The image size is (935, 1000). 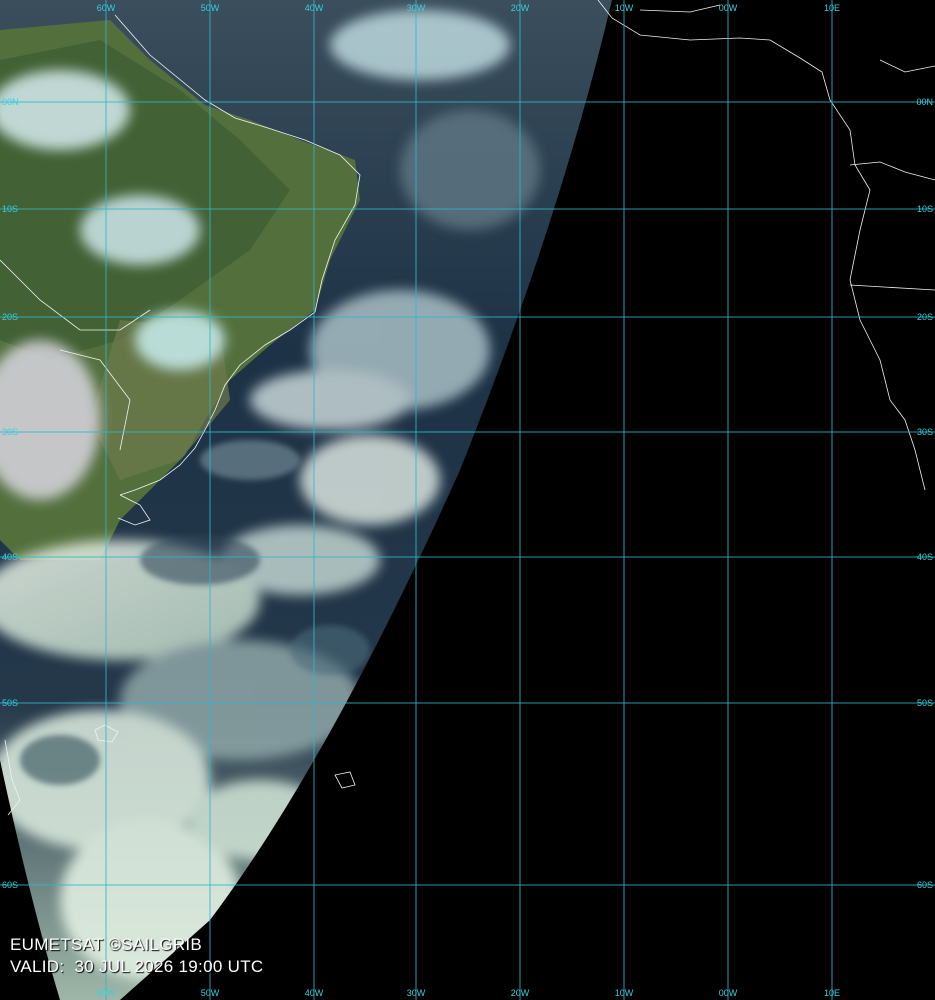 I want to click on latitude-label-left: 50S, so click(x=10, y=703).